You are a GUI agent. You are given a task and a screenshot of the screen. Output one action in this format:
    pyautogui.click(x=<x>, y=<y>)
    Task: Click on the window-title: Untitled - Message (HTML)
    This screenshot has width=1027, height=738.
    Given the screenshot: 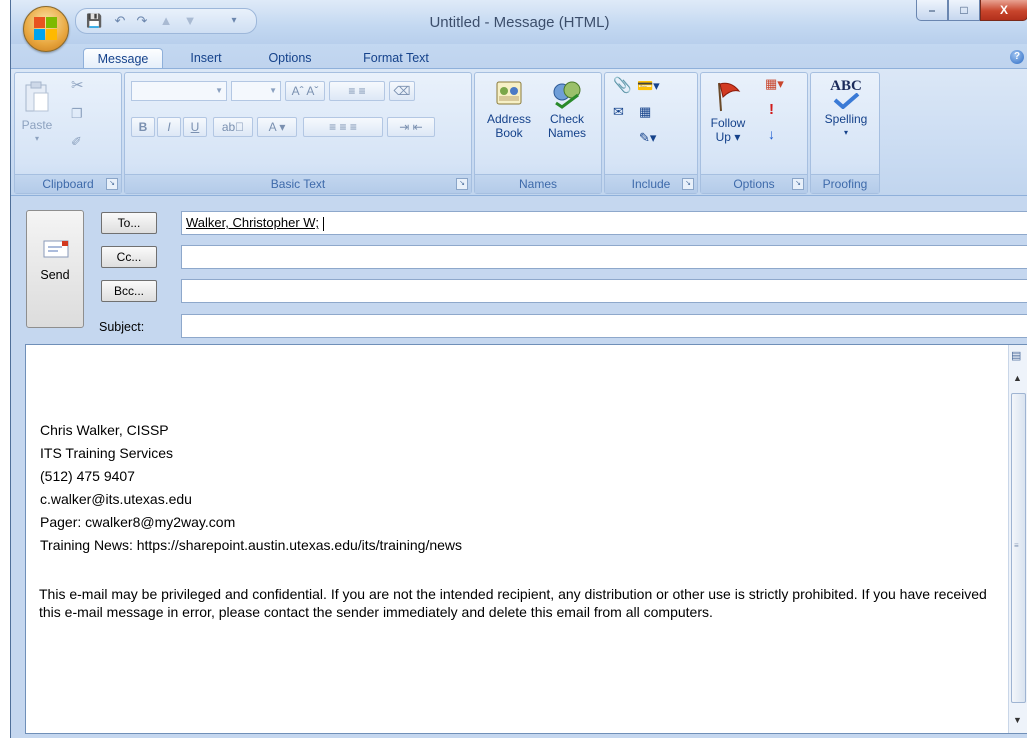 What is the action you would take?
    pyautogui.click(x=519, y=22)
    